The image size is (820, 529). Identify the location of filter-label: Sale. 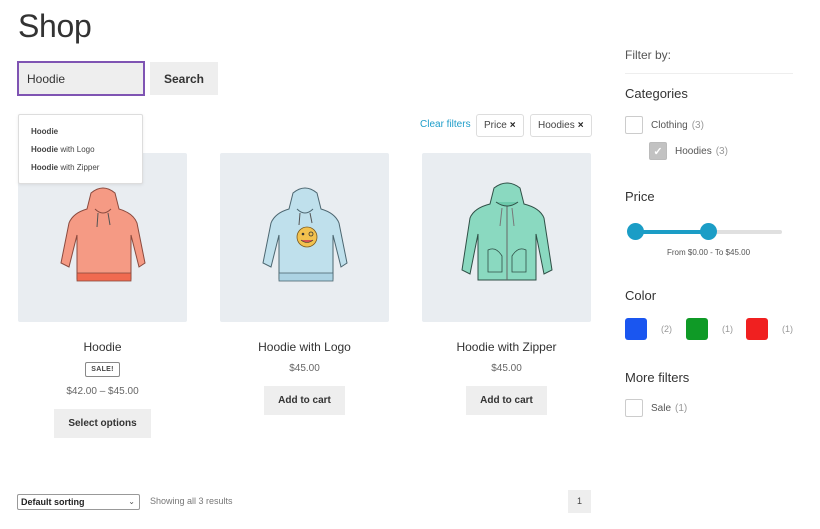
(661, 408).